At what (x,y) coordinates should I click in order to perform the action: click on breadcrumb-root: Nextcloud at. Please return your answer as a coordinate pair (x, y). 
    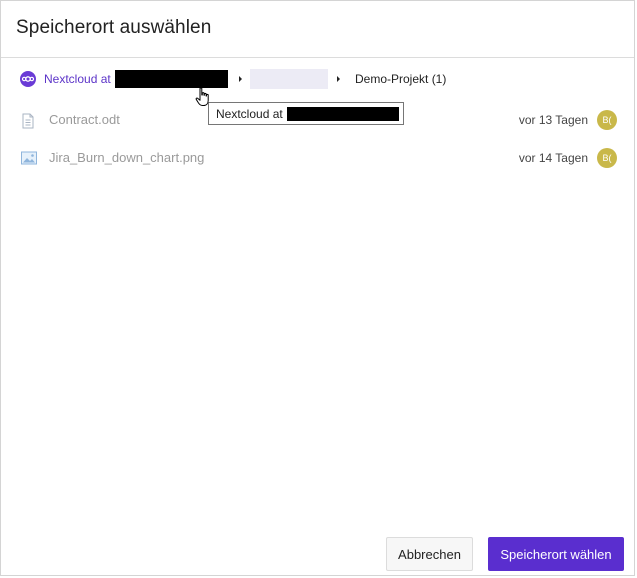
    Looking at the image, I should click on (65, 79).